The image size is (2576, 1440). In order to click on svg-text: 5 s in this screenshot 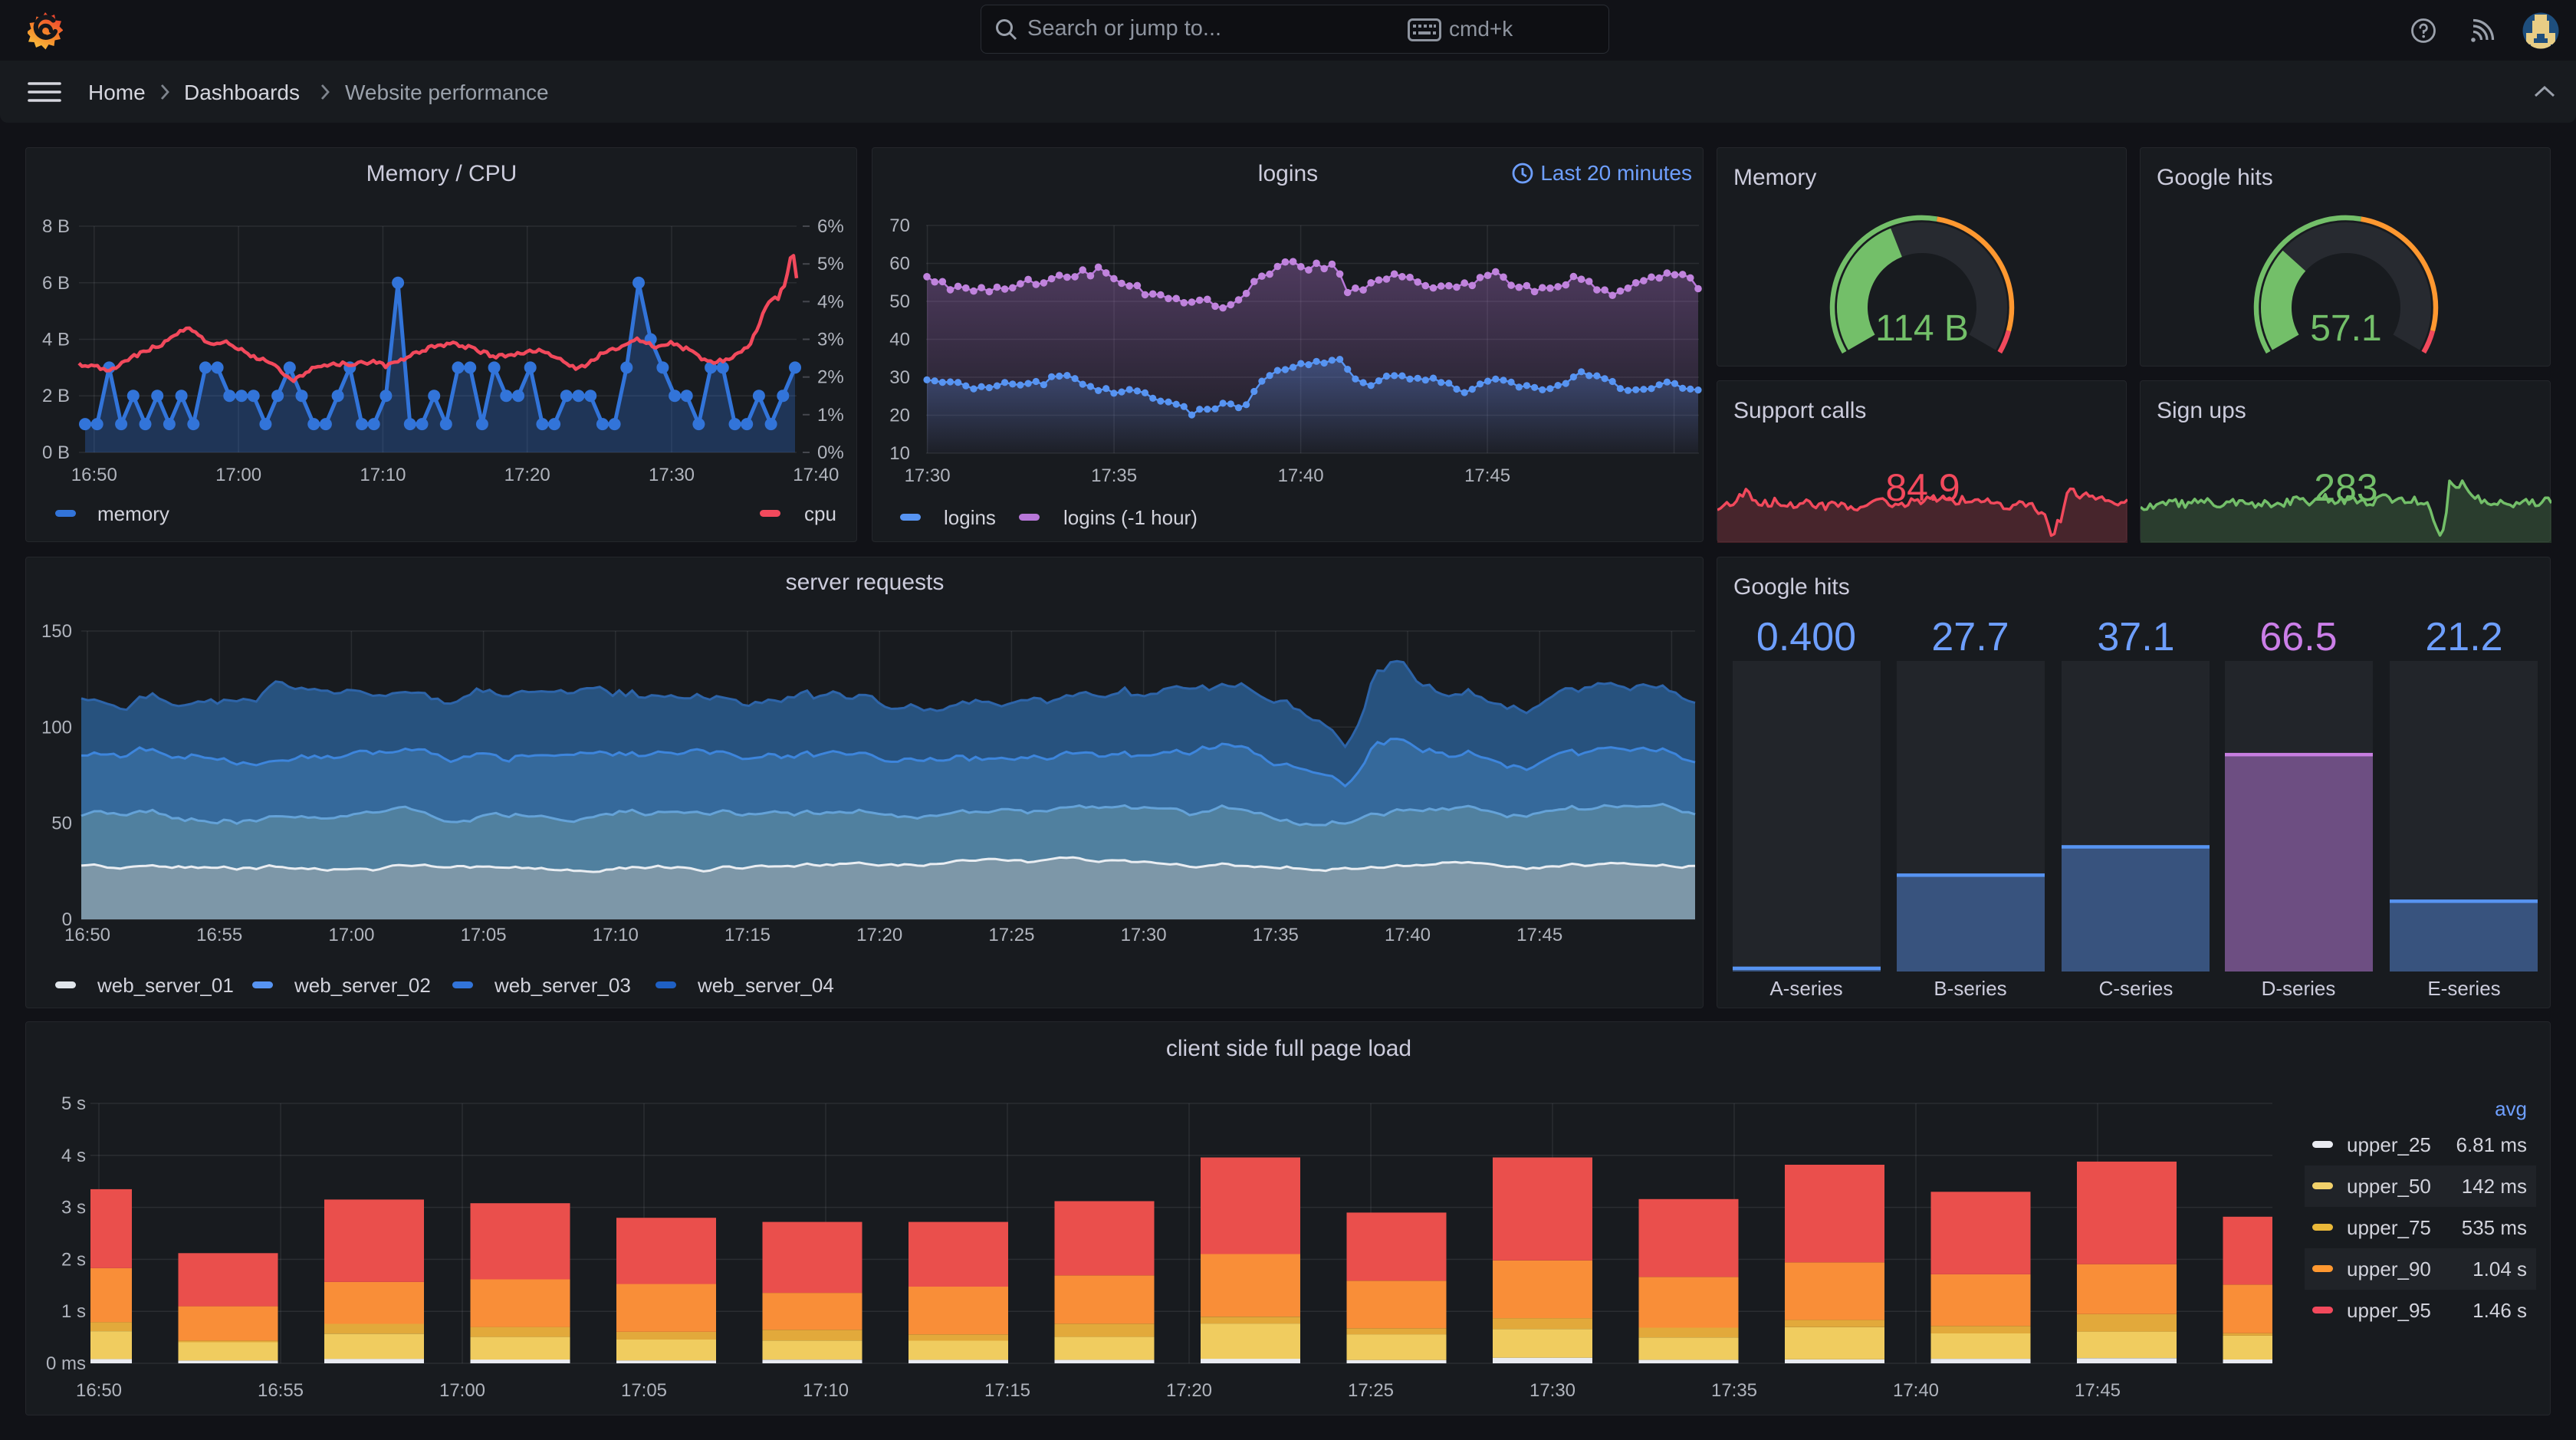, I will do `click(74, 1103)`.